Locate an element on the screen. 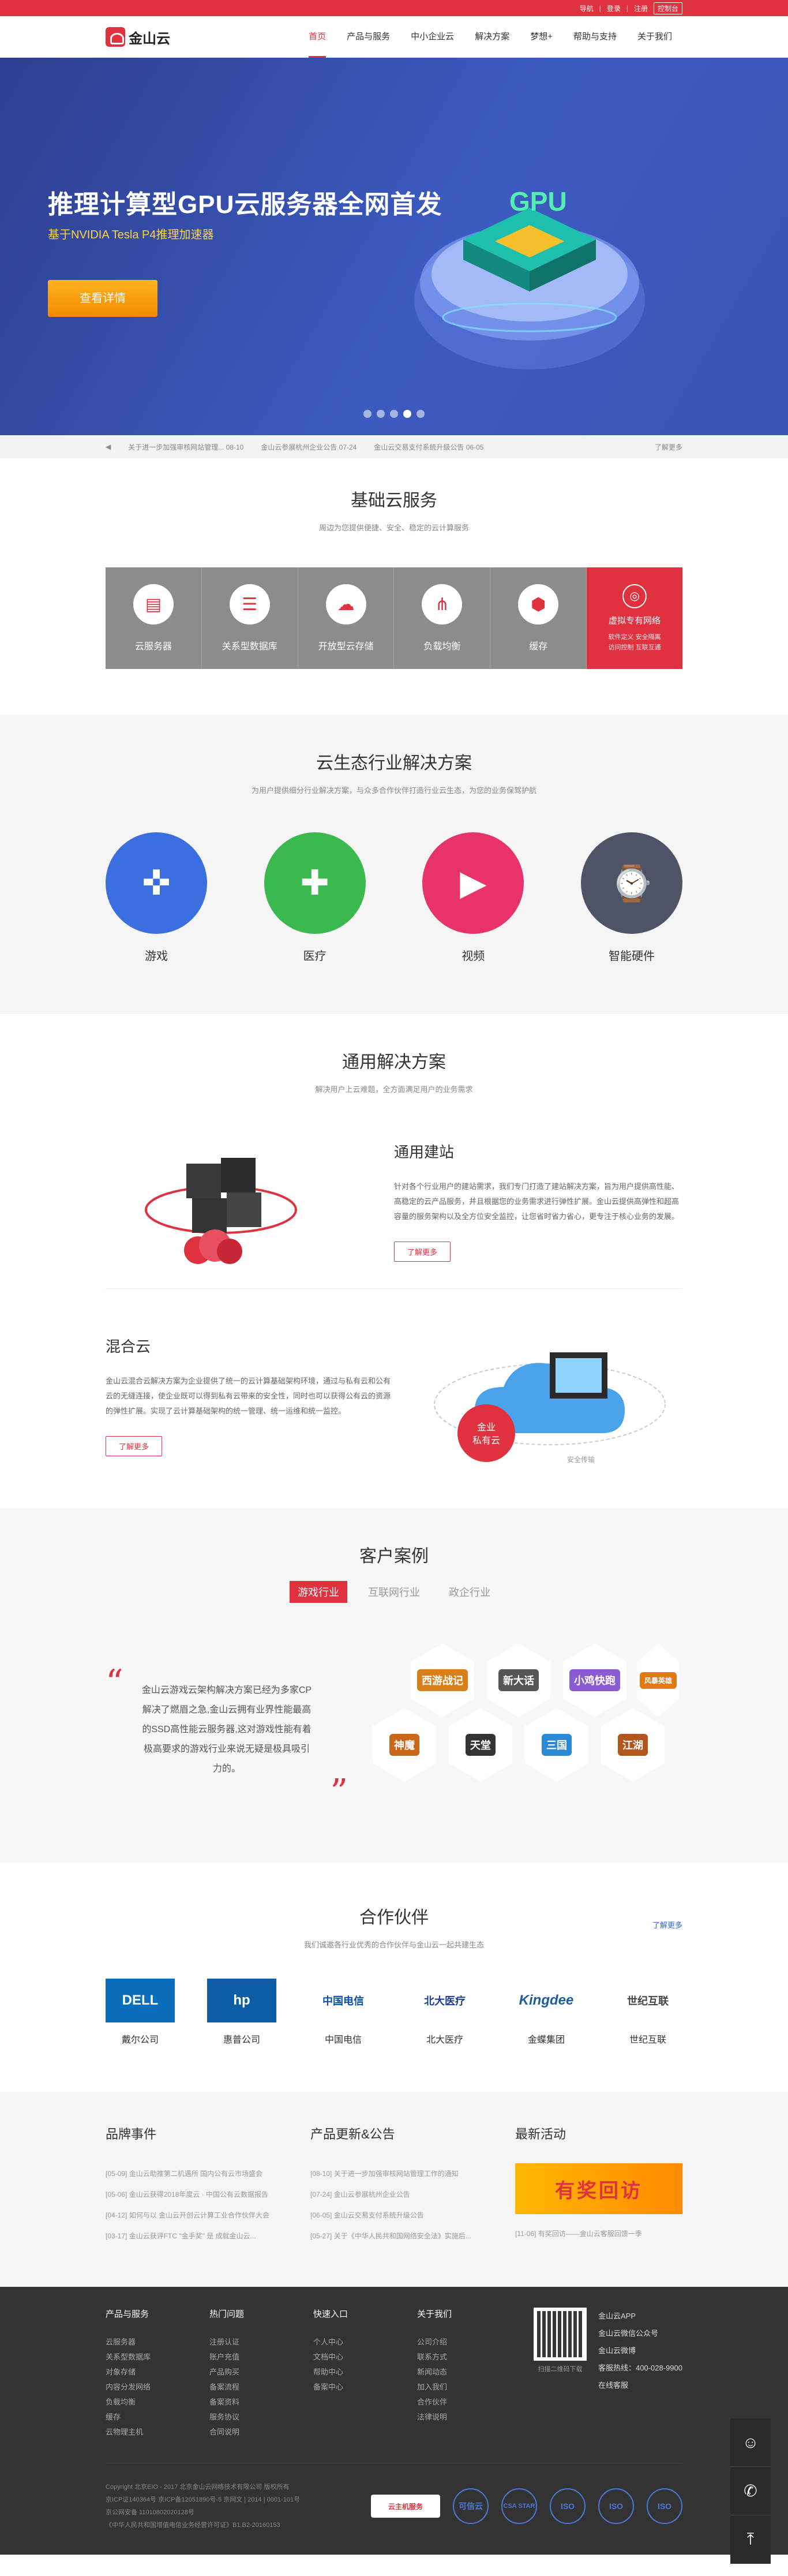 The image size is (788, 2576). footer-link: 服务协议 is located at coordinates (261, 2417).